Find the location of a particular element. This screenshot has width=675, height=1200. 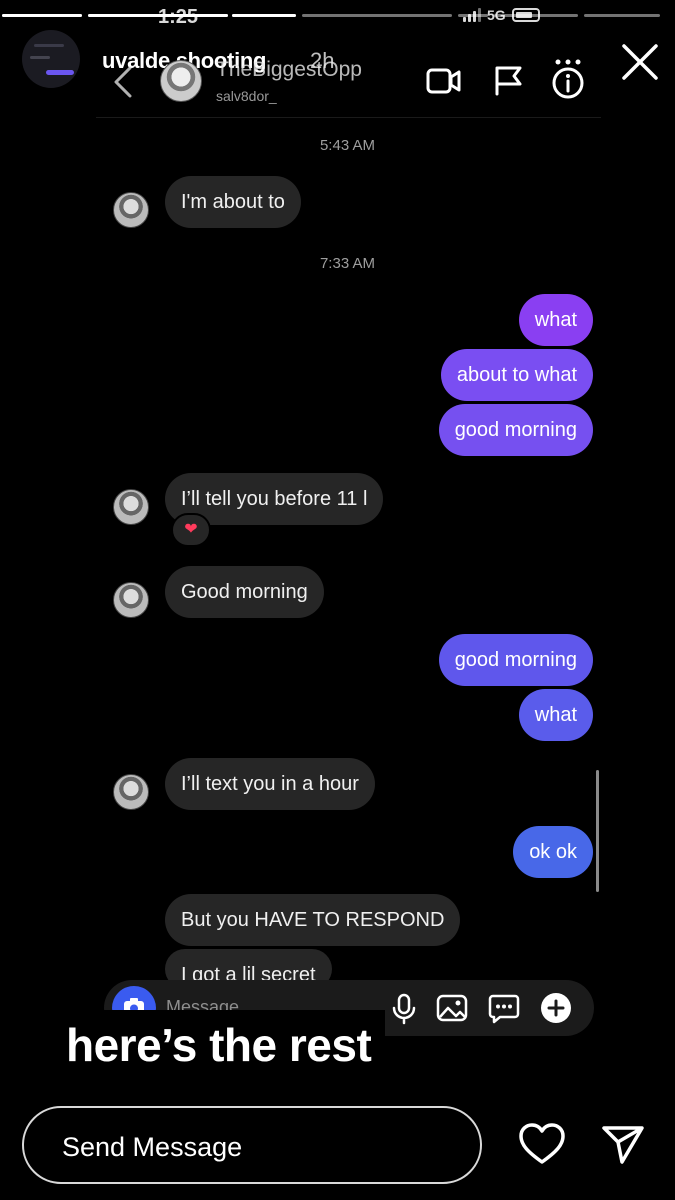

header-divider is located at coordinates (348, 117).